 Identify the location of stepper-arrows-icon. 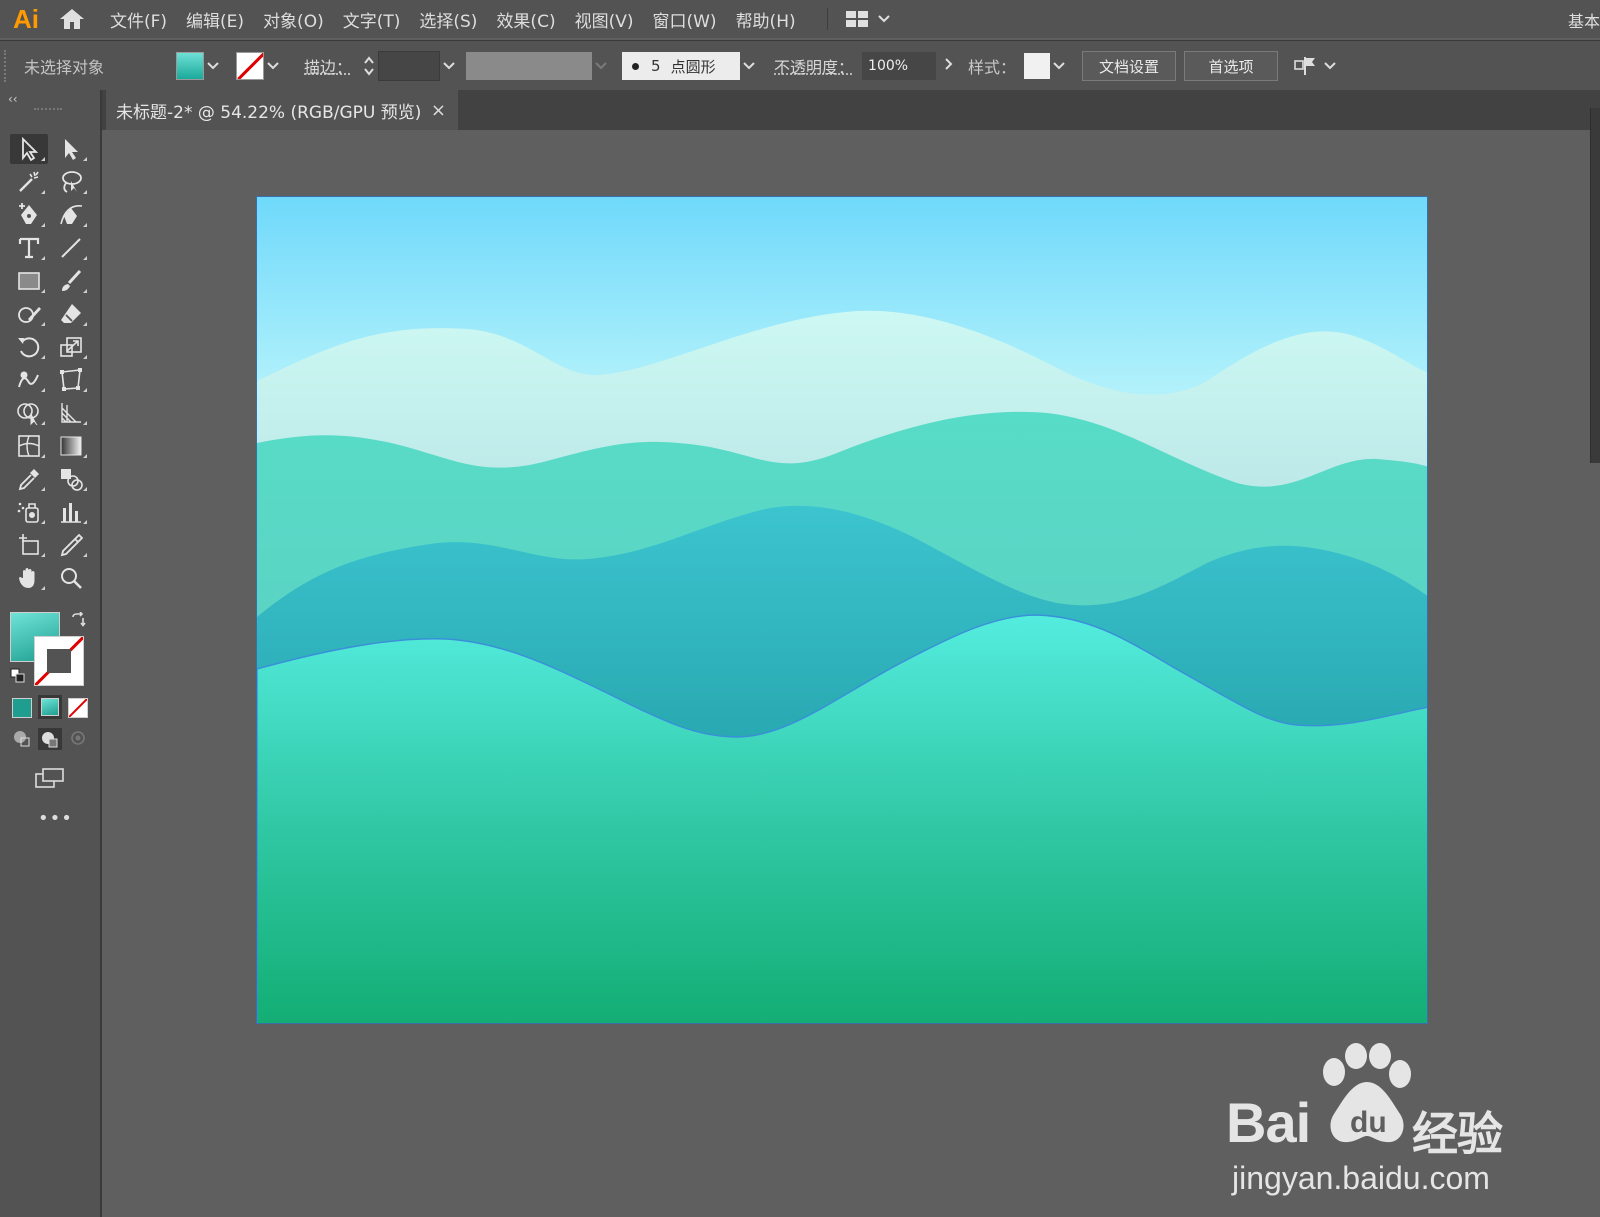
(369, 66).